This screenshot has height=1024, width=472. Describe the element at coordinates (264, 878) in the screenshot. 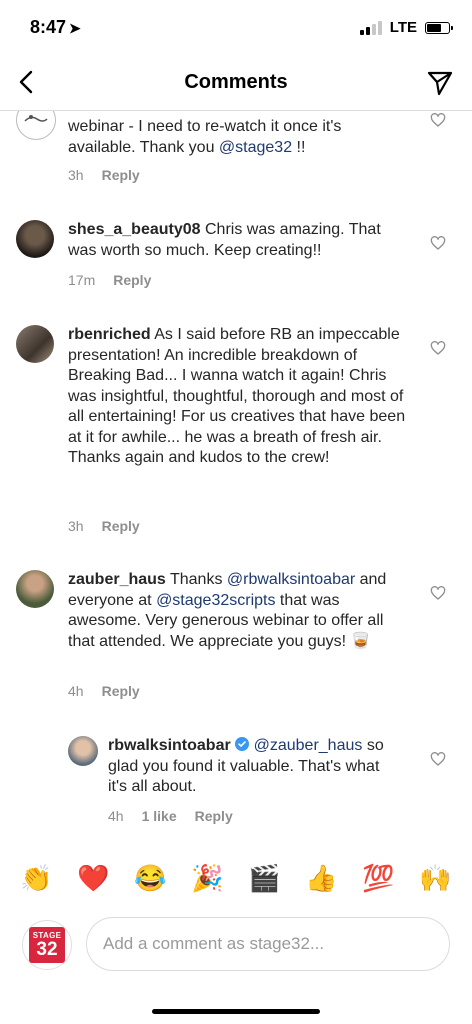

I see `clapper-emoji-button: 🎬` at that location.